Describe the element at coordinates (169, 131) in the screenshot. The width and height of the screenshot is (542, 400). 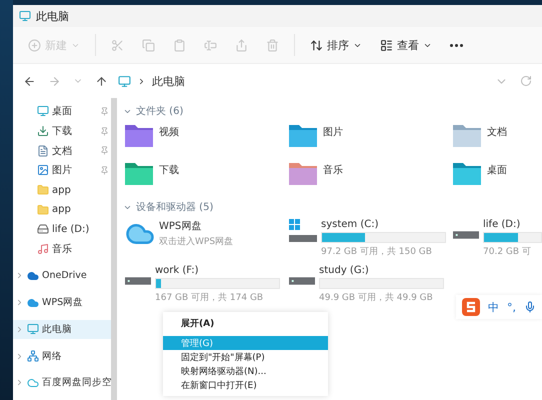
I see `folder-name: 视频` at that location.